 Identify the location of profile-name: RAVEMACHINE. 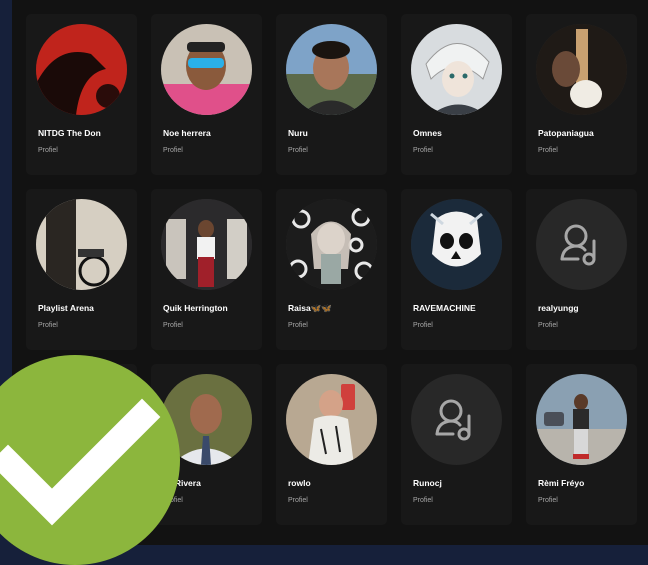
(444, 308).